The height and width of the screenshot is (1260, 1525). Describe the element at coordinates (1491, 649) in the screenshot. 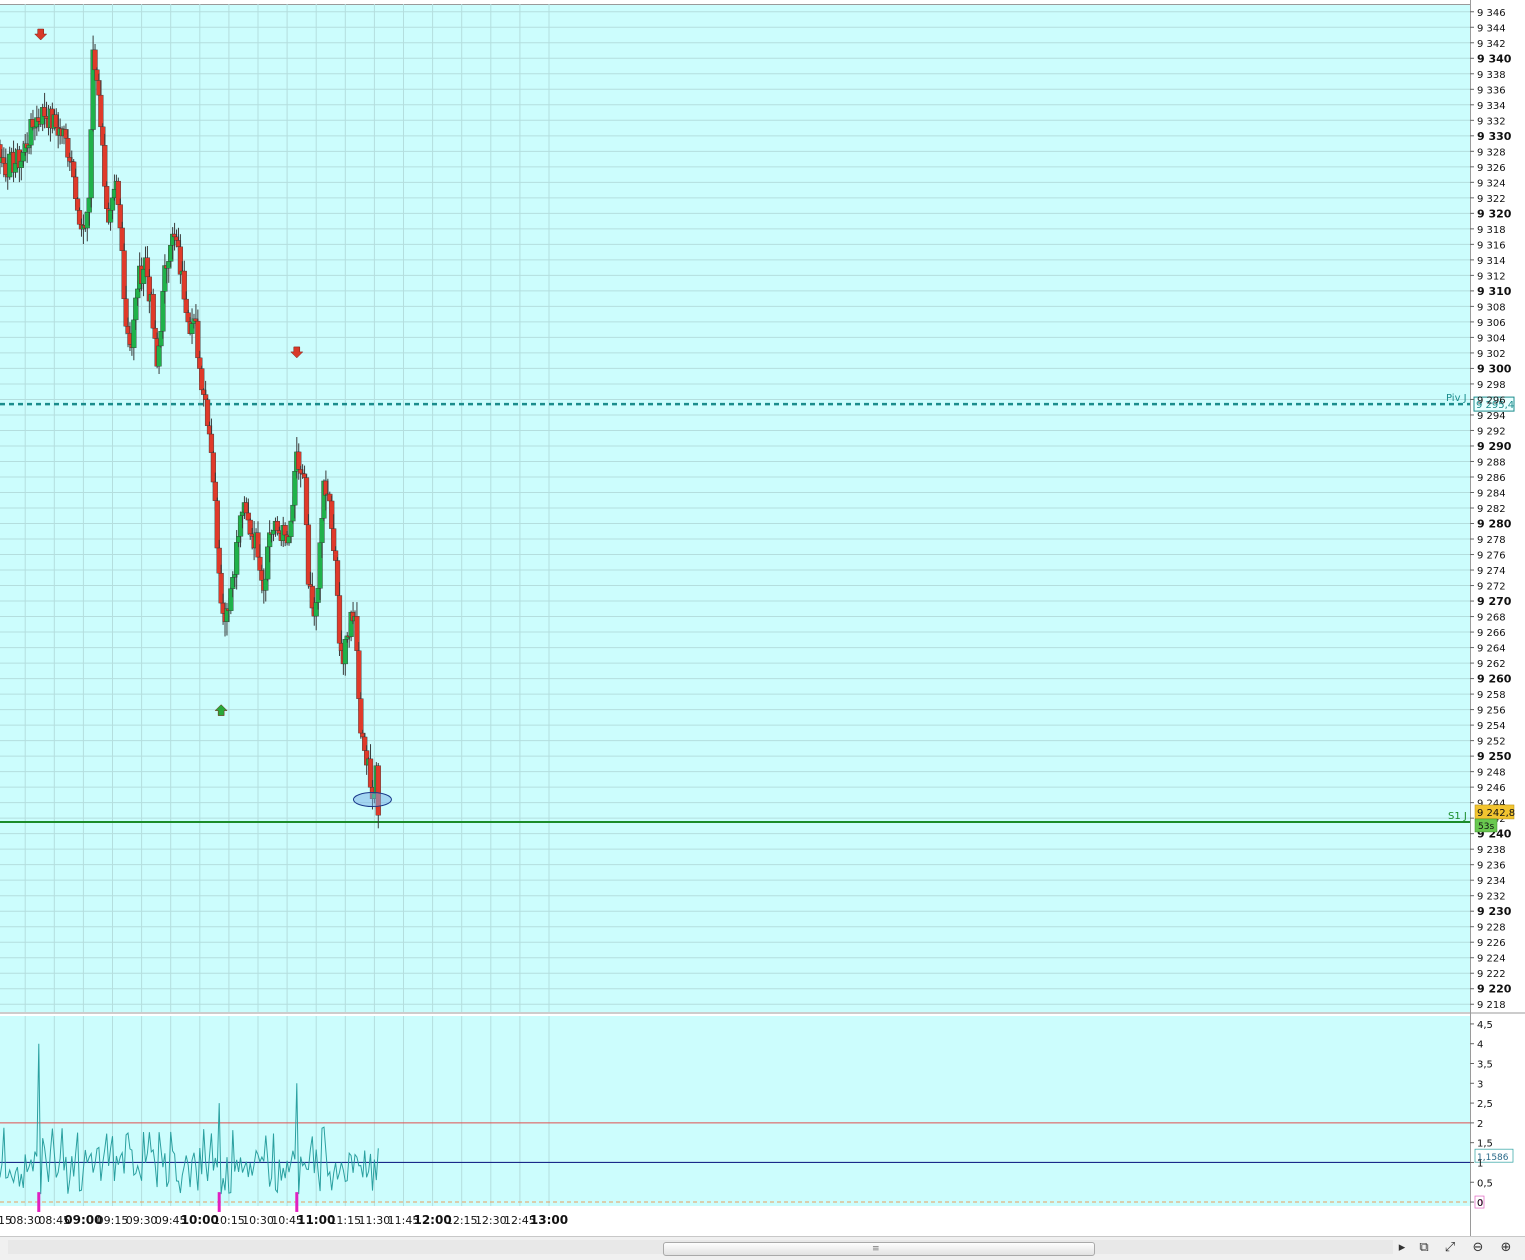

I see `price-tick-label: 9 264` at that location.